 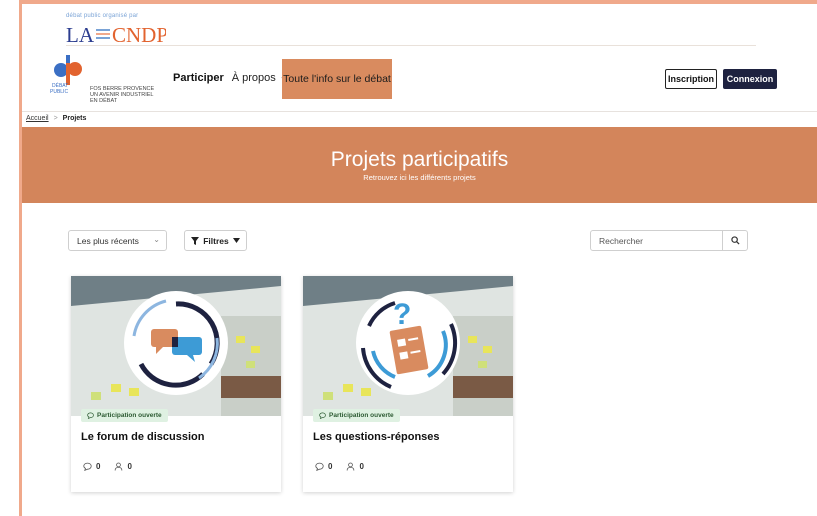 What do you see at coordinates (337, 79) in the screenshot?
I see `nav-info-debat: Toute l'info sur le débat` at bounding box center [337, 79].